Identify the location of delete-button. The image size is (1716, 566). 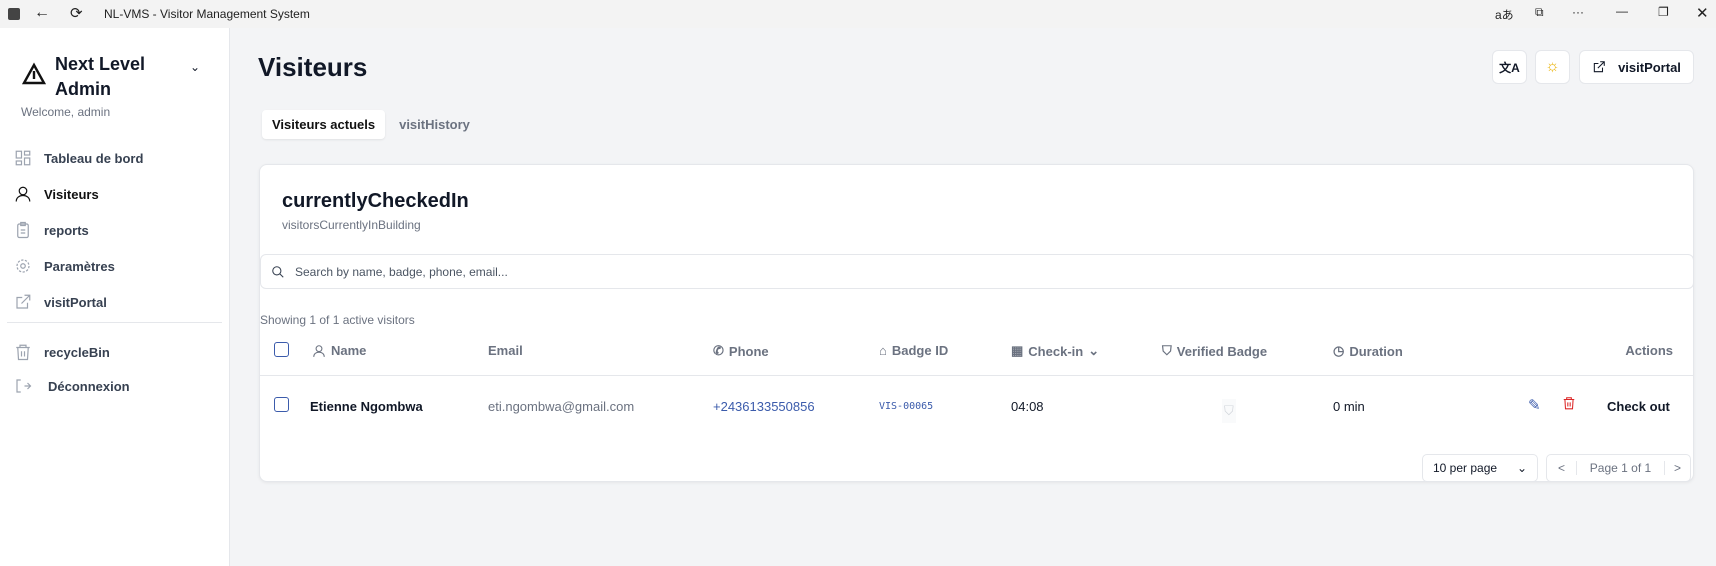
(1569, 404).